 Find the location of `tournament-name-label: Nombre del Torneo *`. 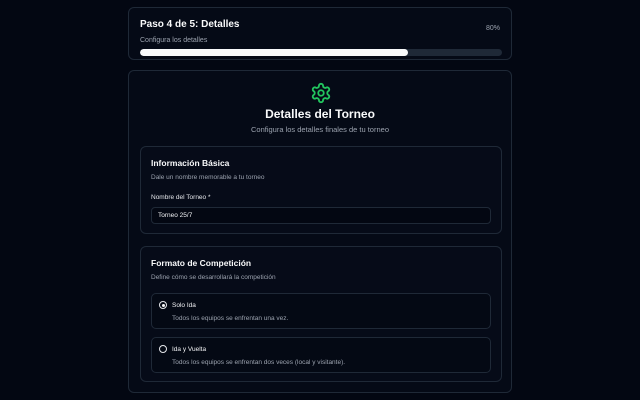

tournament-name-label: Nombre del Torneo * is located at coordinates (181, 197).